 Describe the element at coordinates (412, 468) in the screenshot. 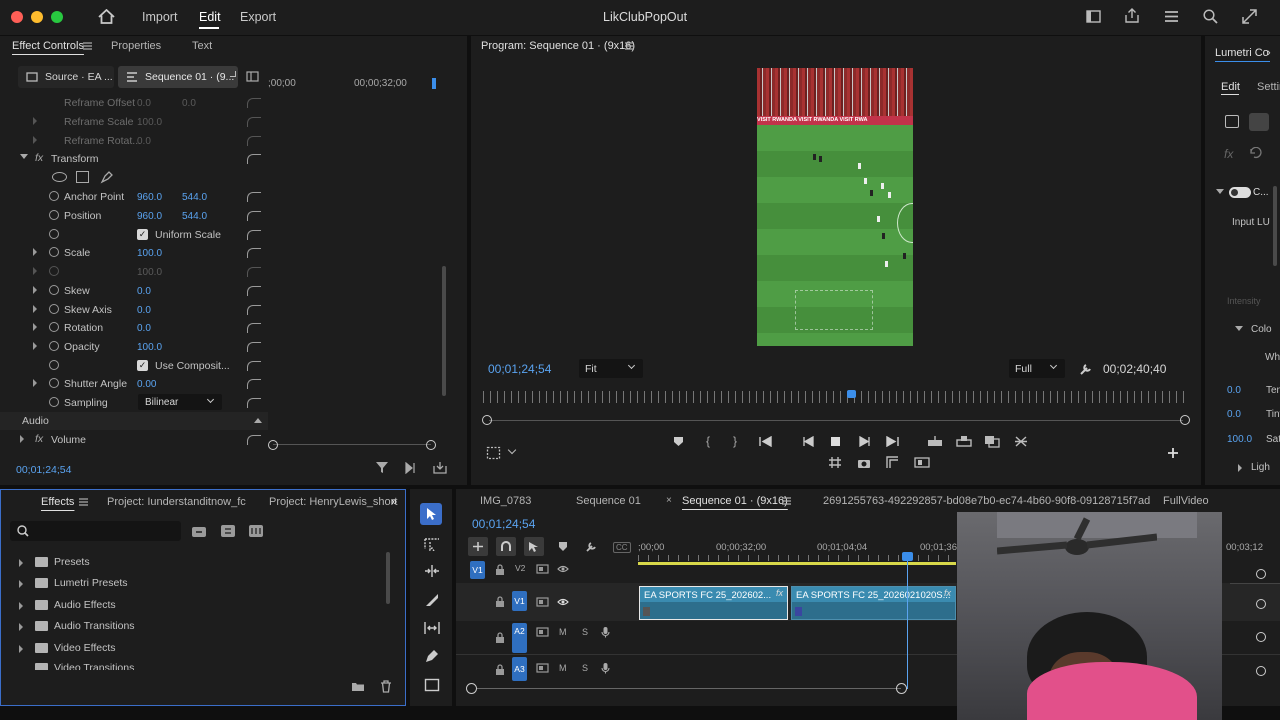

I see `play-only-audio-icon` at that location.